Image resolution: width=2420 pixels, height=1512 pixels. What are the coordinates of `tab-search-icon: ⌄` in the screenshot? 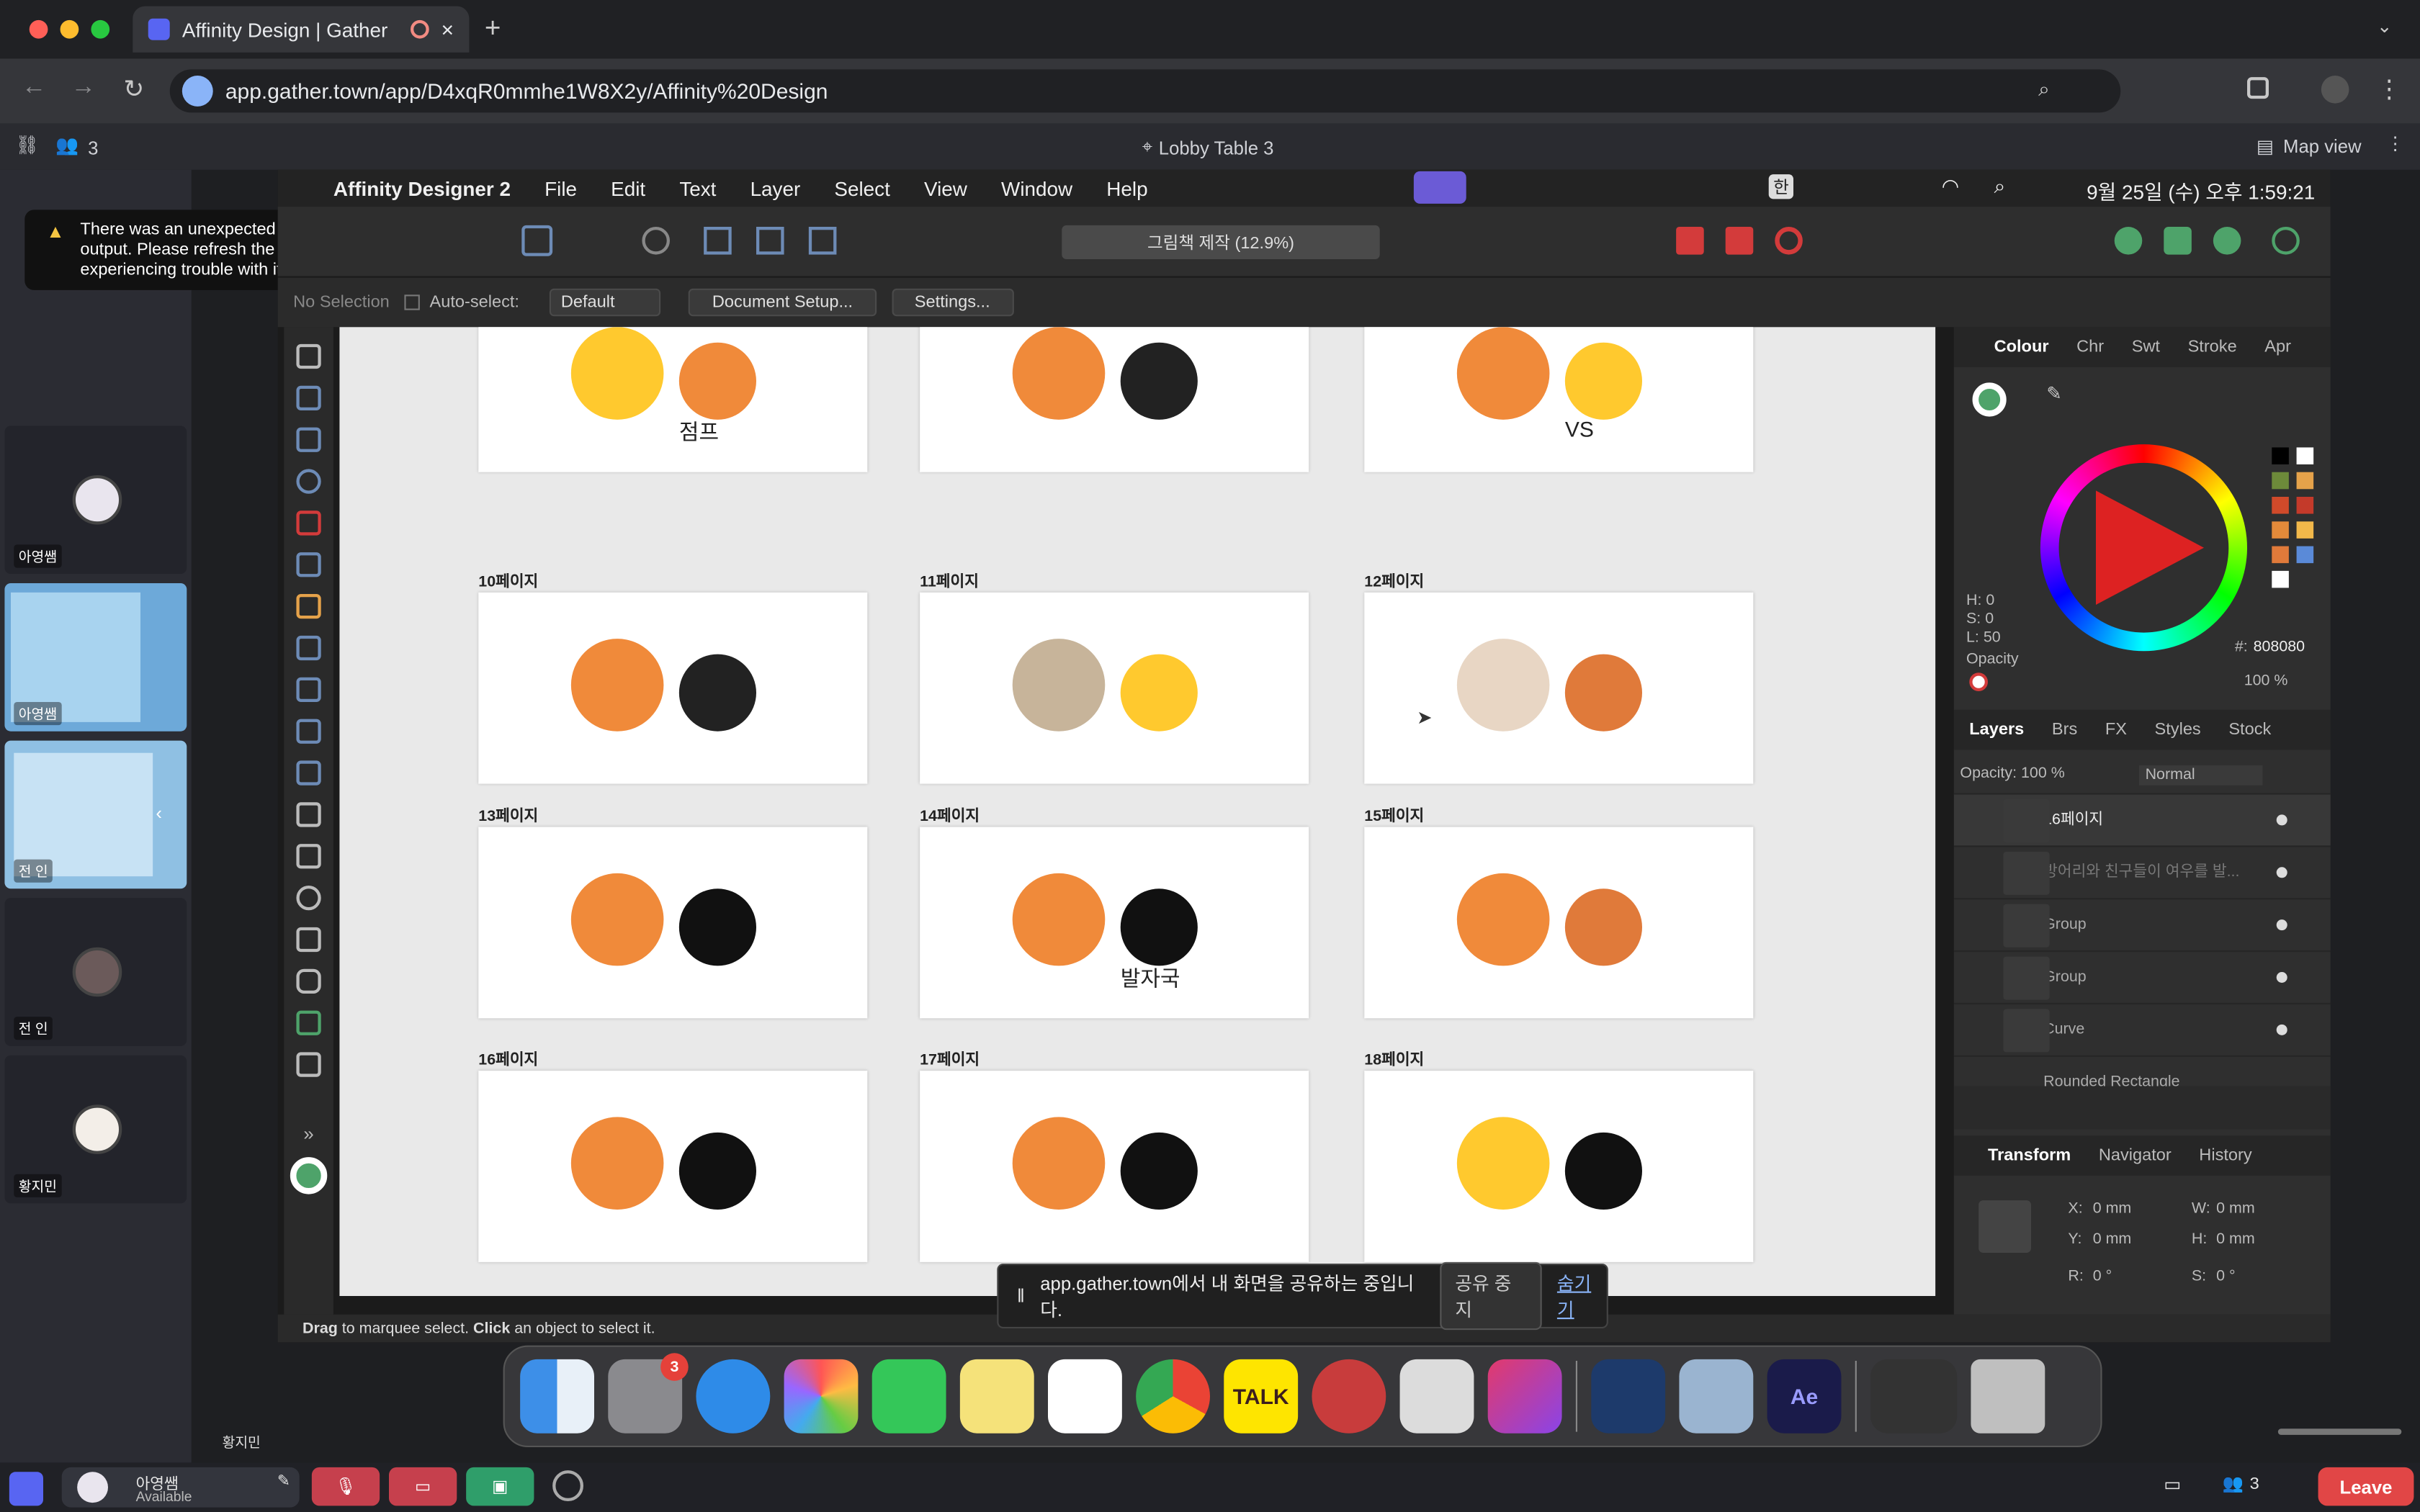 It's located at (2385, 26).